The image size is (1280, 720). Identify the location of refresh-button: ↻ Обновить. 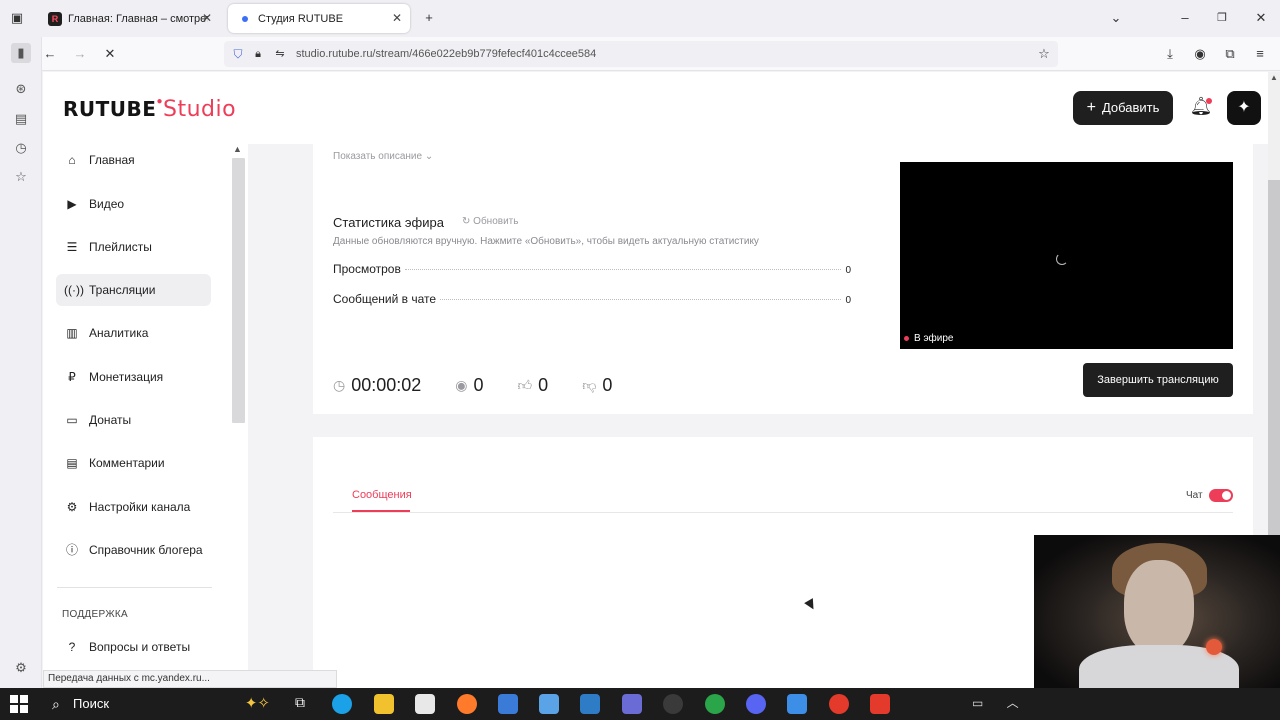
(490, 221).